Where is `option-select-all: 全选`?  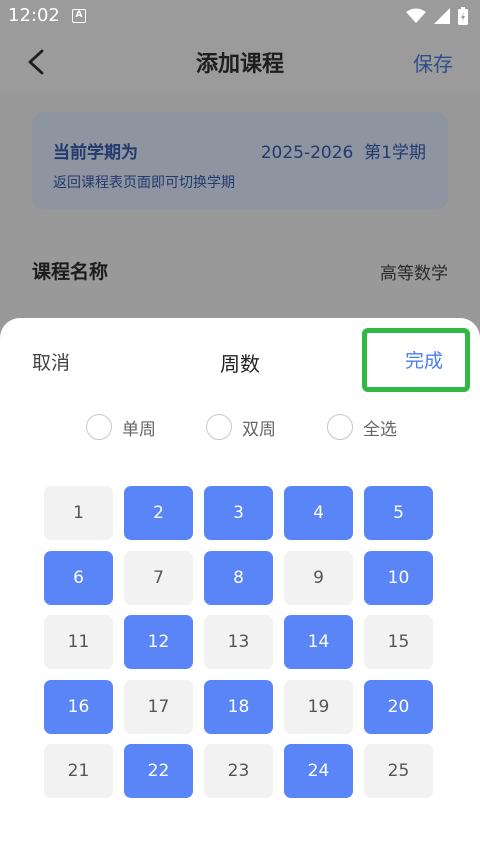
option-select-all: 全选 is located at coordinates (362, 427).